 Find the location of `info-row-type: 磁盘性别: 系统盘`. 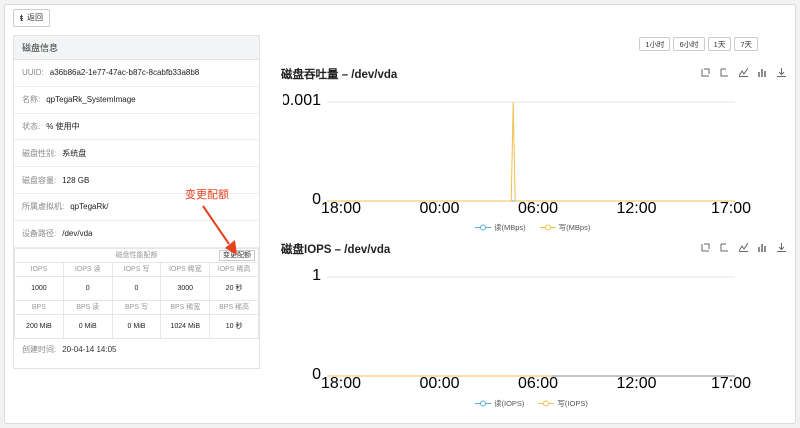

info-row-type: 磁盘性别: 系统盘 is located at coordinates (136, 154).